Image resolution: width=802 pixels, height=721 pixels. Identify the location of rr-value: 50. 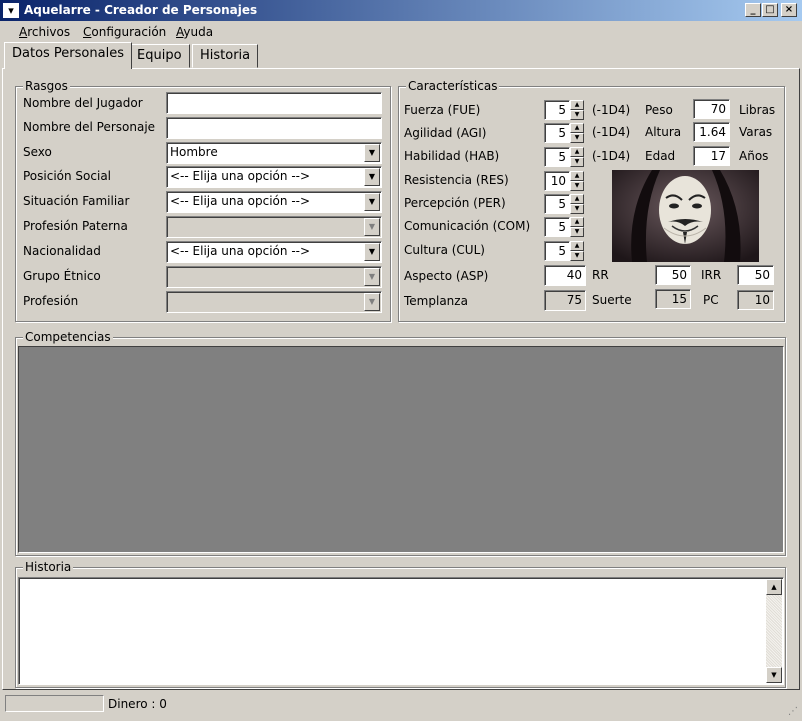
(673, 275).